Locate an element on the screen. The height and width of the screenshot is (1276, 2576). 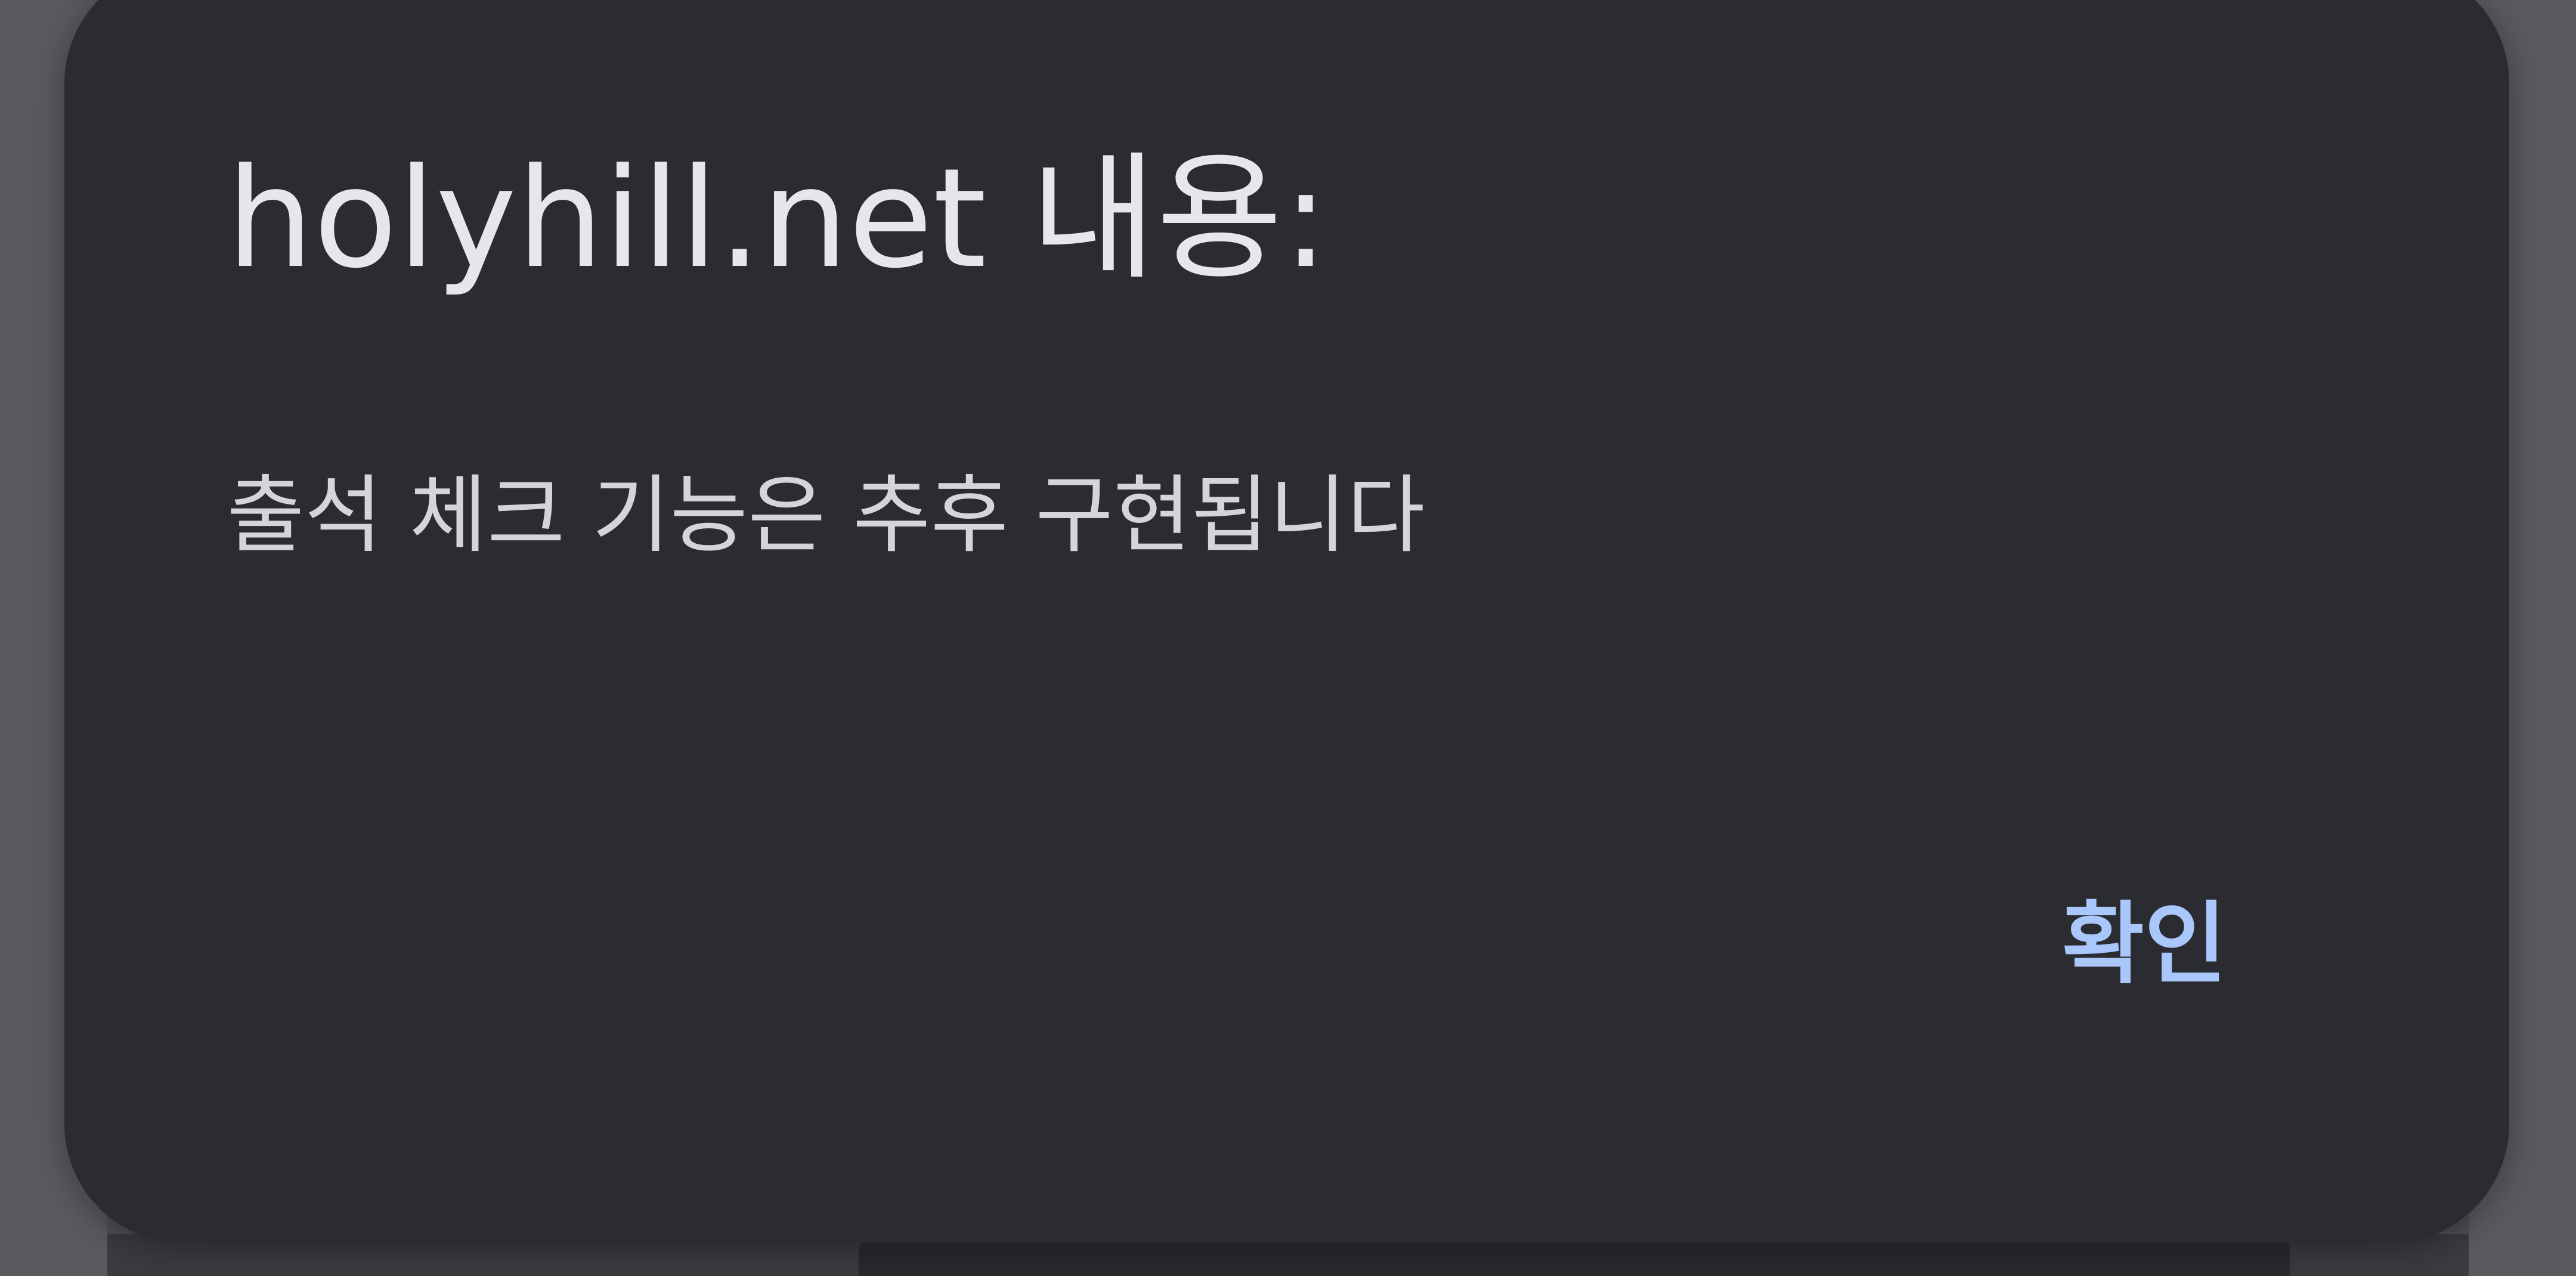
confirm-button: 확인 is located at coordinates (2144, 937).